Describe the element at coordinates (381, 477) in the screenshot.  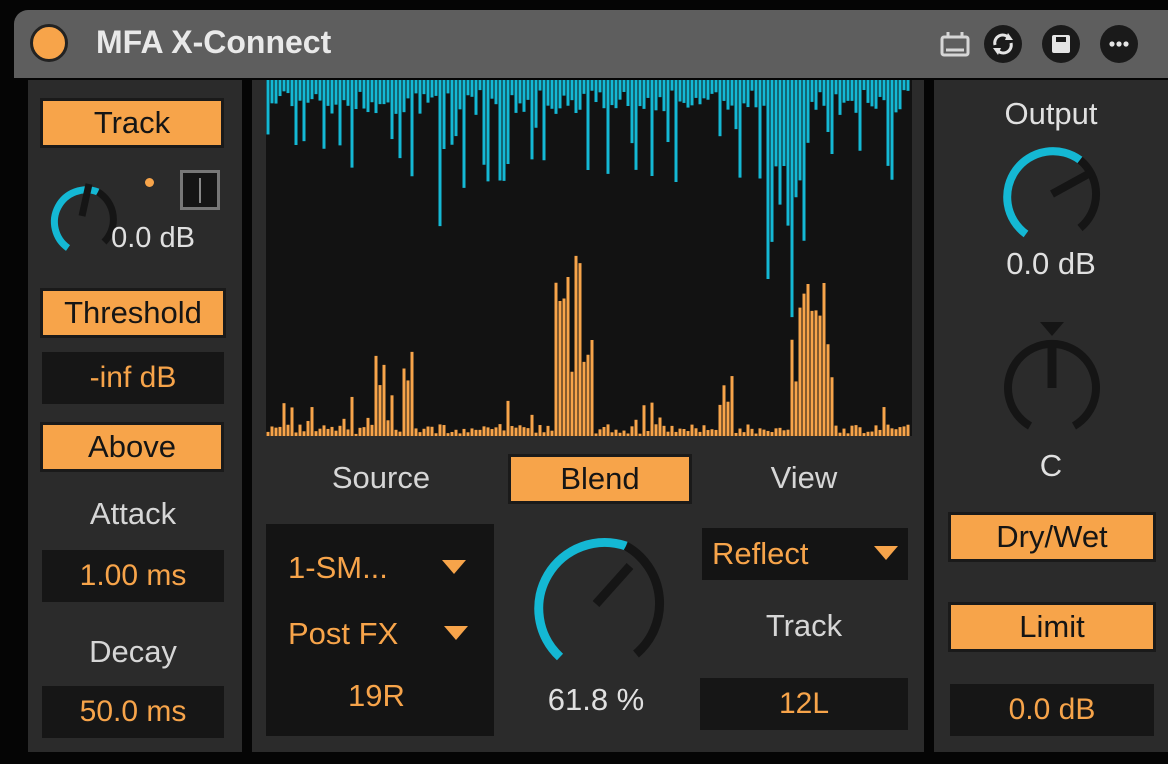
I see `source-label: Source` at that location.